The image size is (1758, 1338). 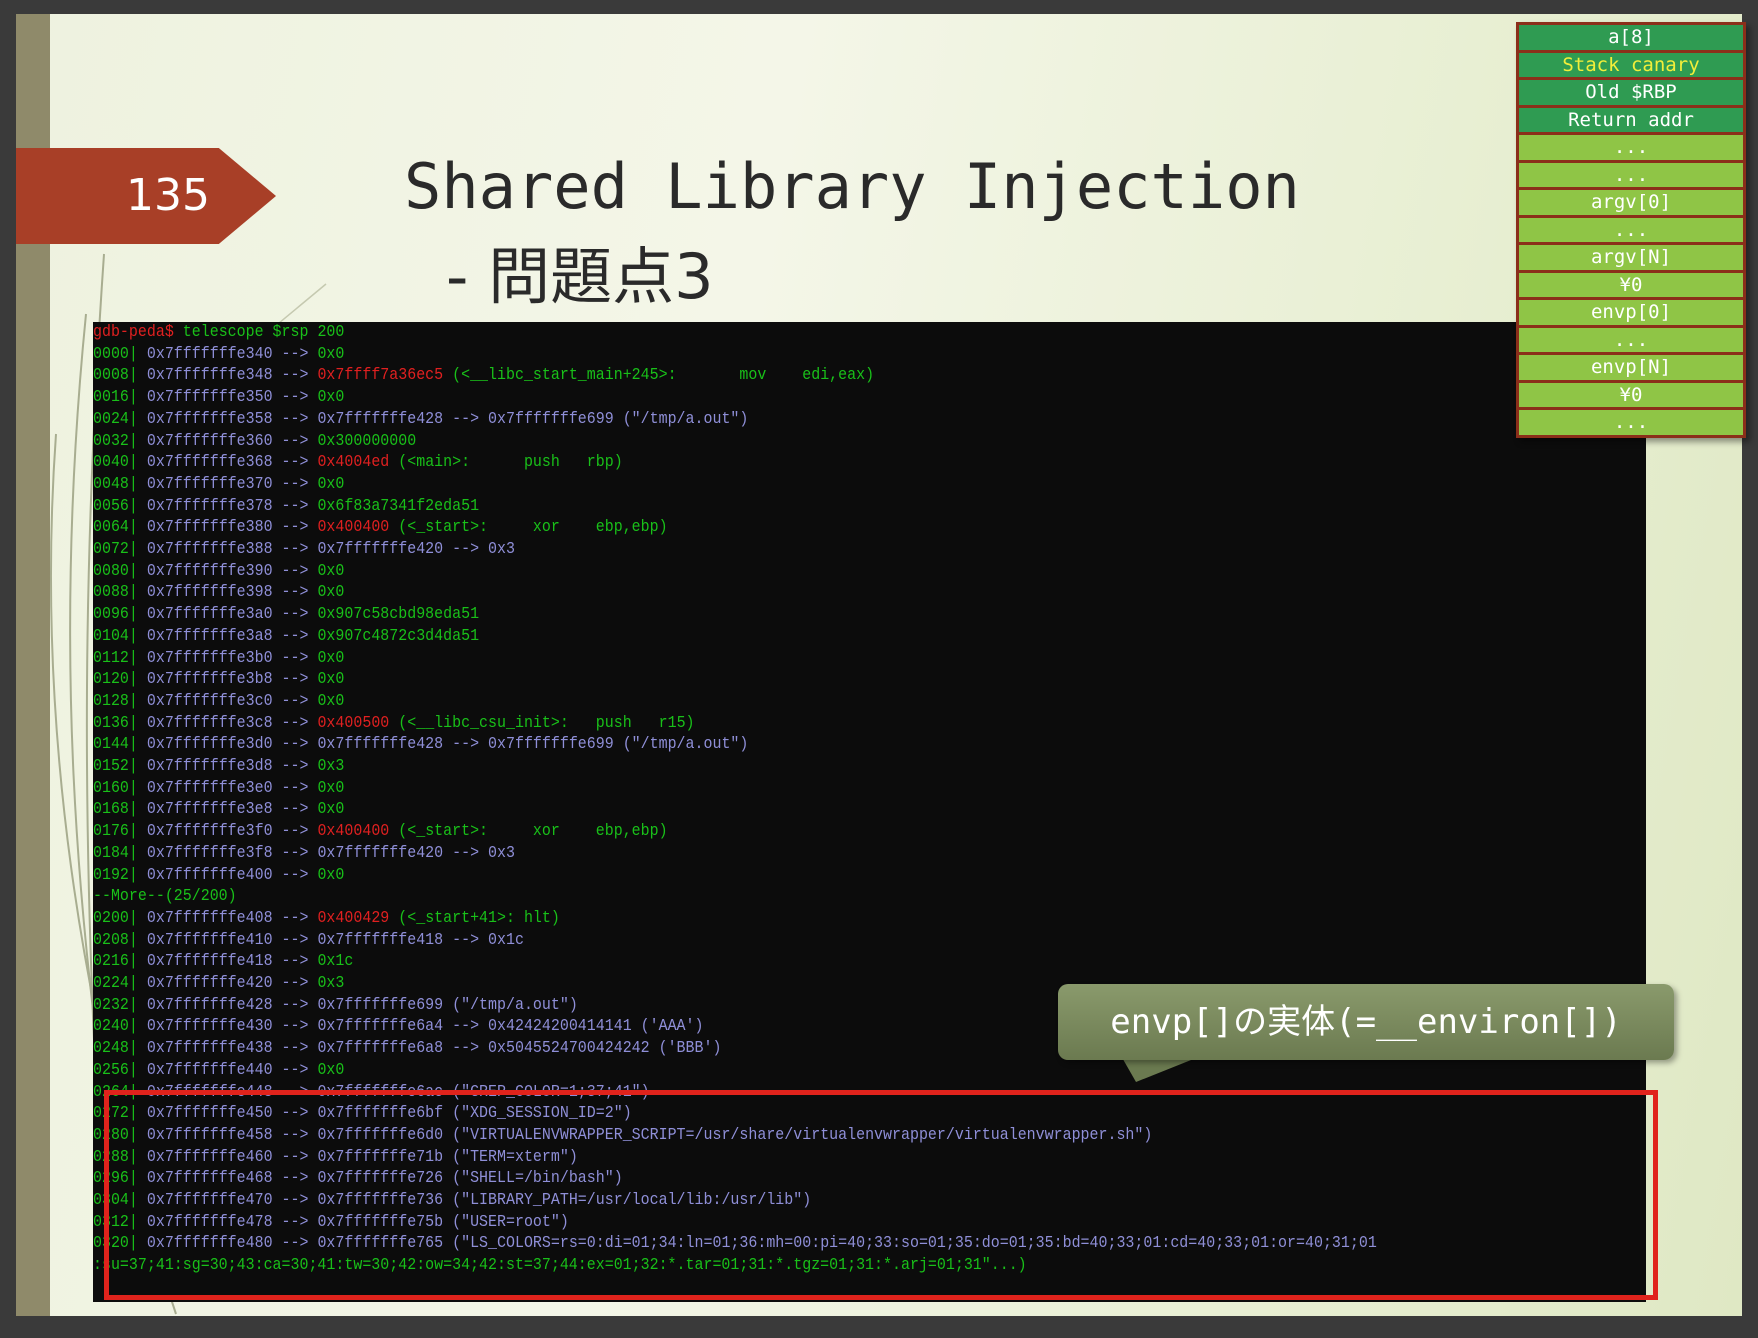 I want to click on row-value: 0x907c4872c3d4da51, so click(x=398, y=636).